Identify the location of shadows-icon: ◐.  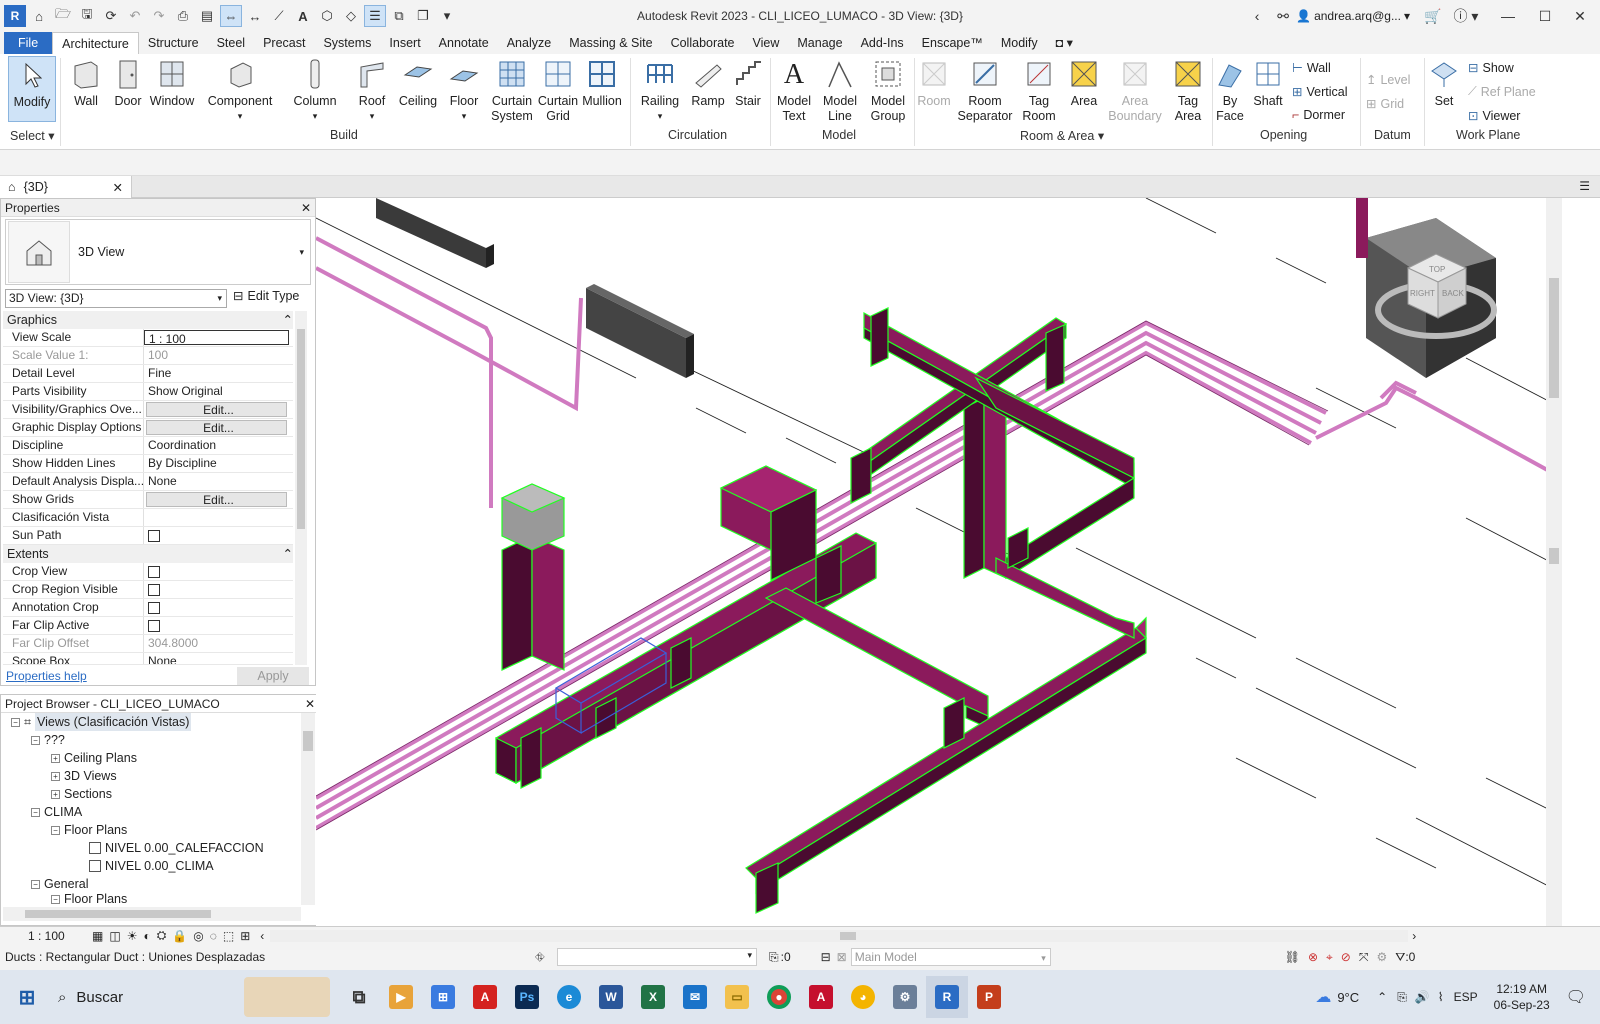
(146, 936).